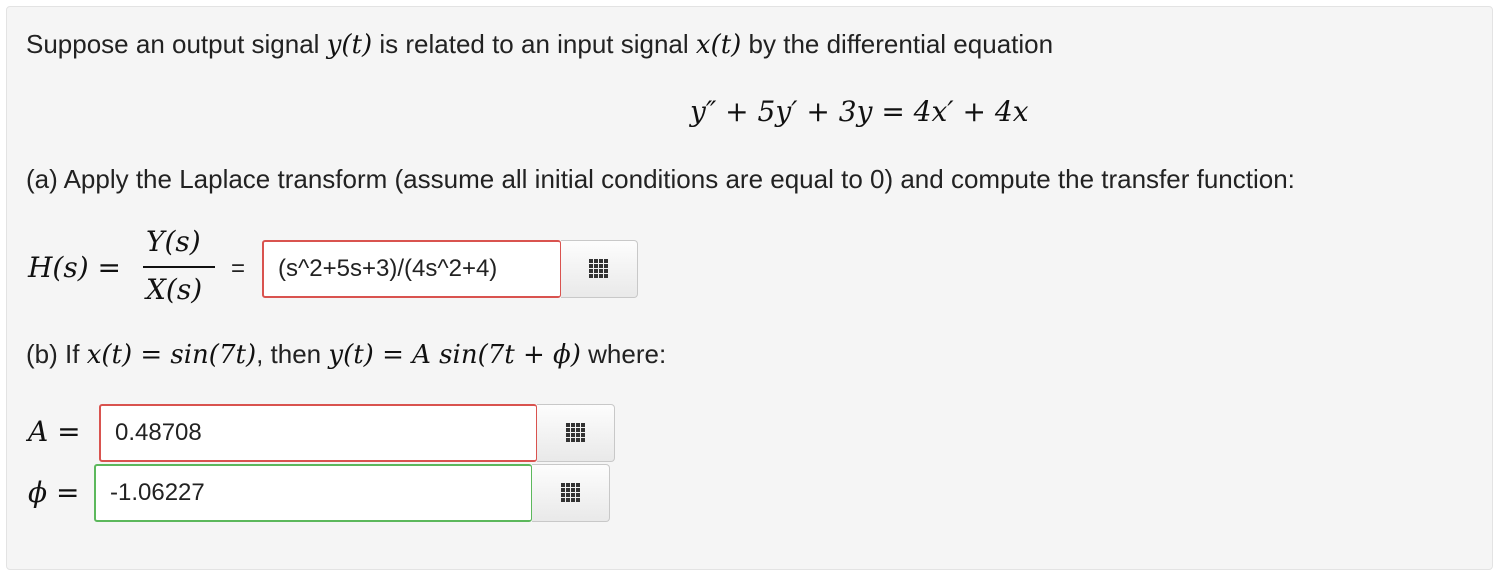 This screenshot has height=576, width=1499. What do you see at coordinates (627, 354) in the screenshot?
I see `part-b-suffix: where:` at bounding box center [627, 354].